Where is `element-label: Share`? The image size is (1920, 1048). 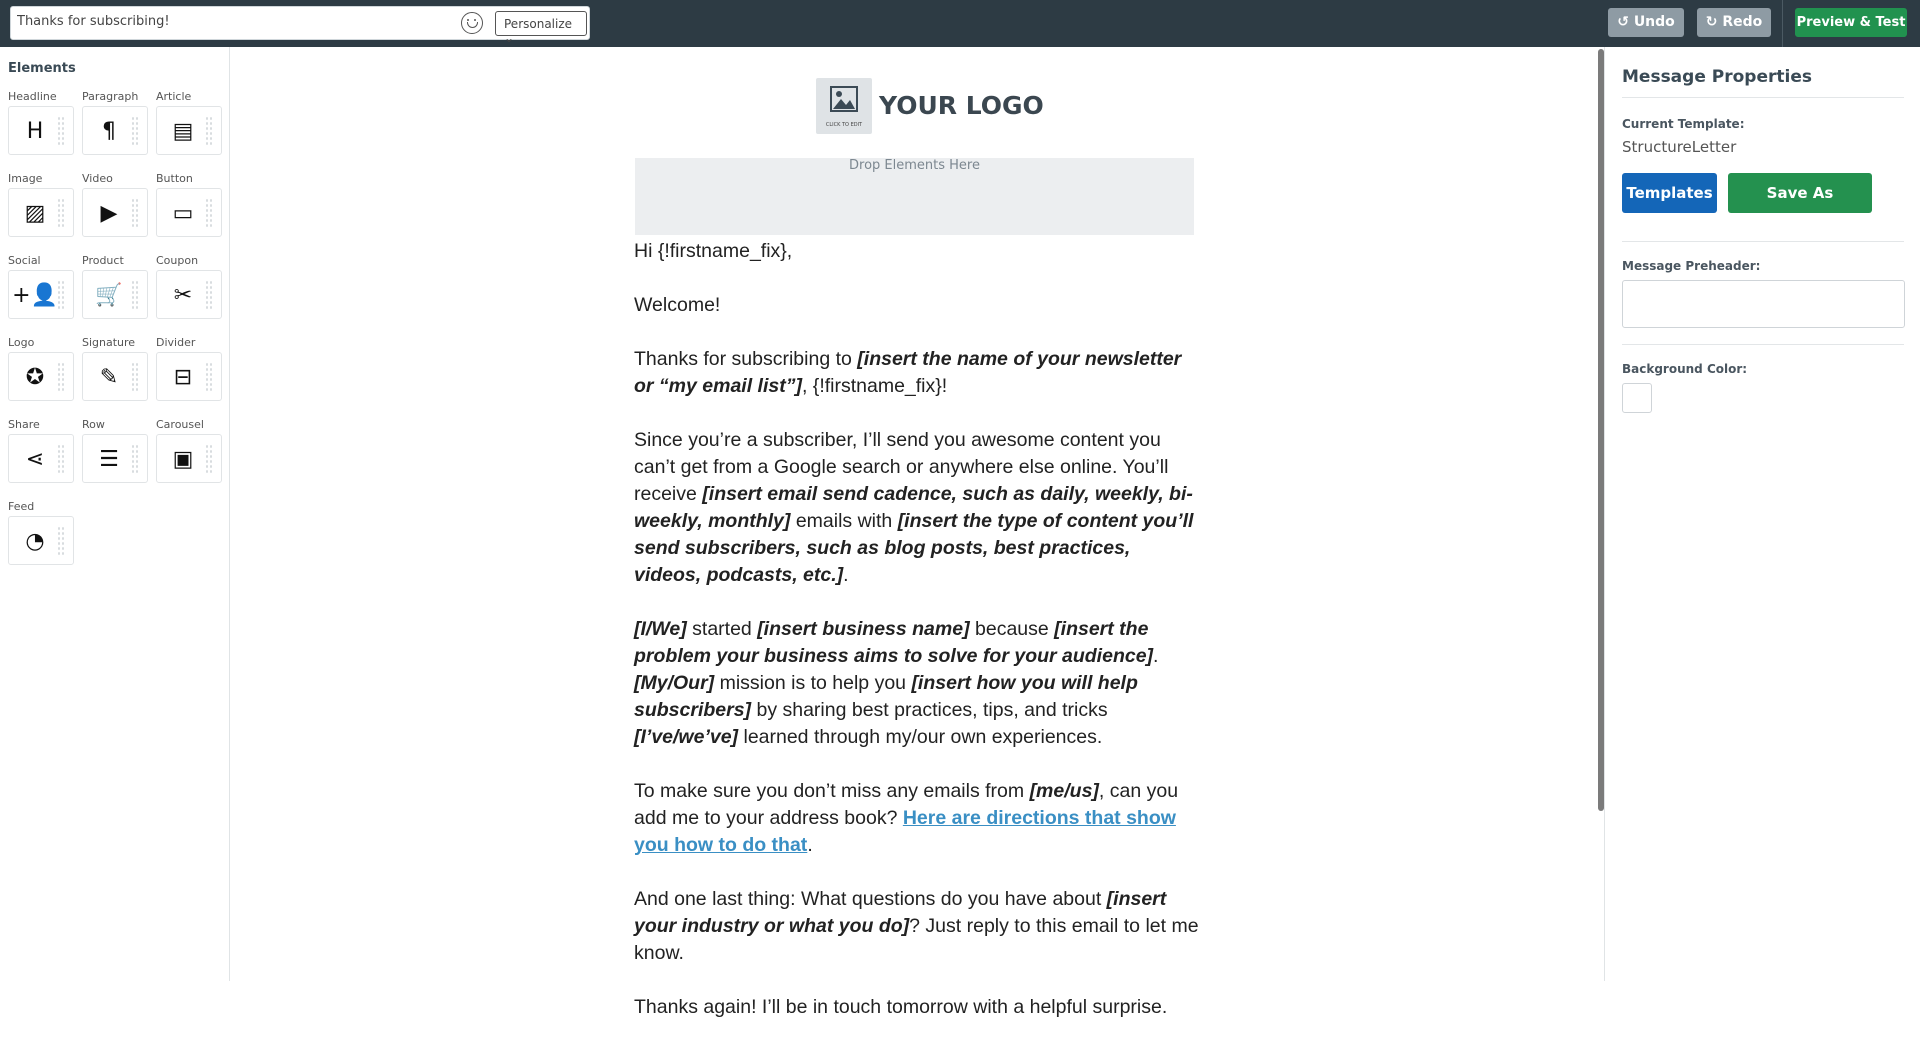
element-label: Share is located at coordinates (24, 424).